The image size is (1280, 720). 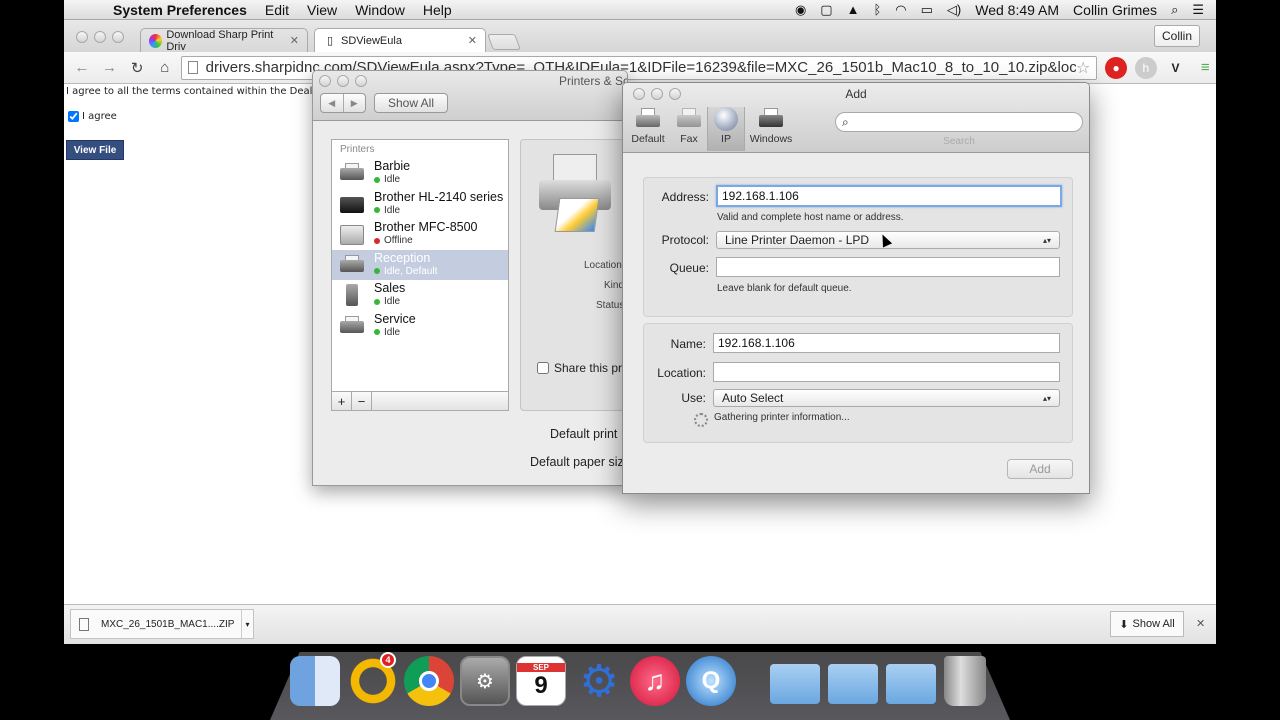 I want to click on menu-app-name: System Preferences, so click(x=180, y=10).